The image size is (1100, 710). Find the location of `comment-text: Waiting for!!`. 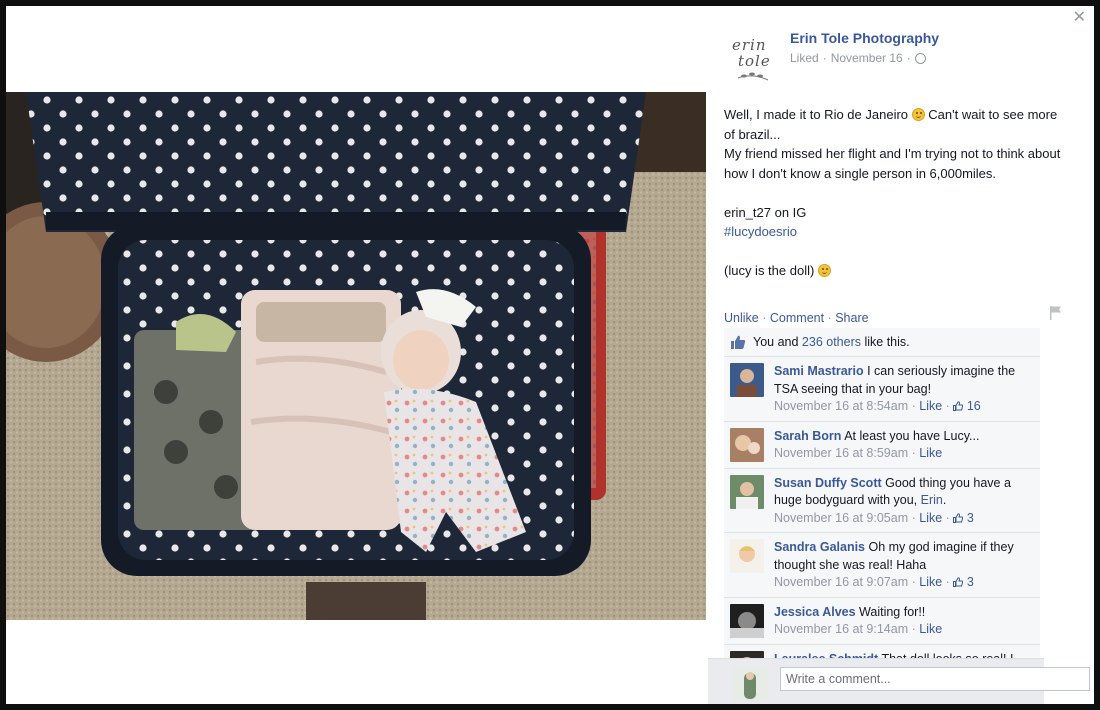

comment-text: Waiting for!! is located at coordinates (892, 611).